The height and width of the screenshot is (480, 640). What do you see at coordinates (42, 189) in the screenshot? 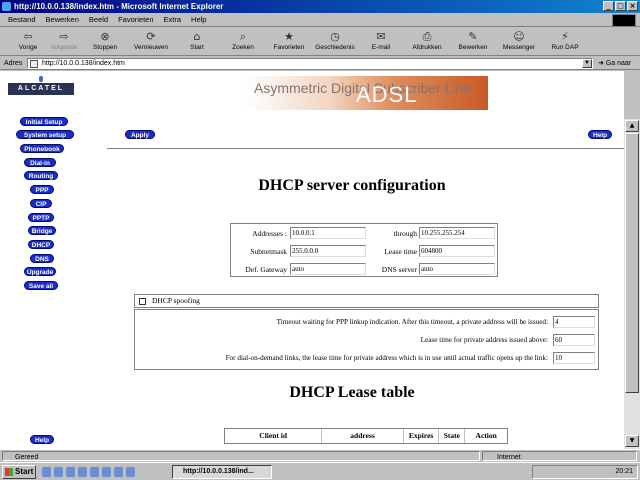
I see `nav-ppp-button: PPP` at bounding box center [42, 189].